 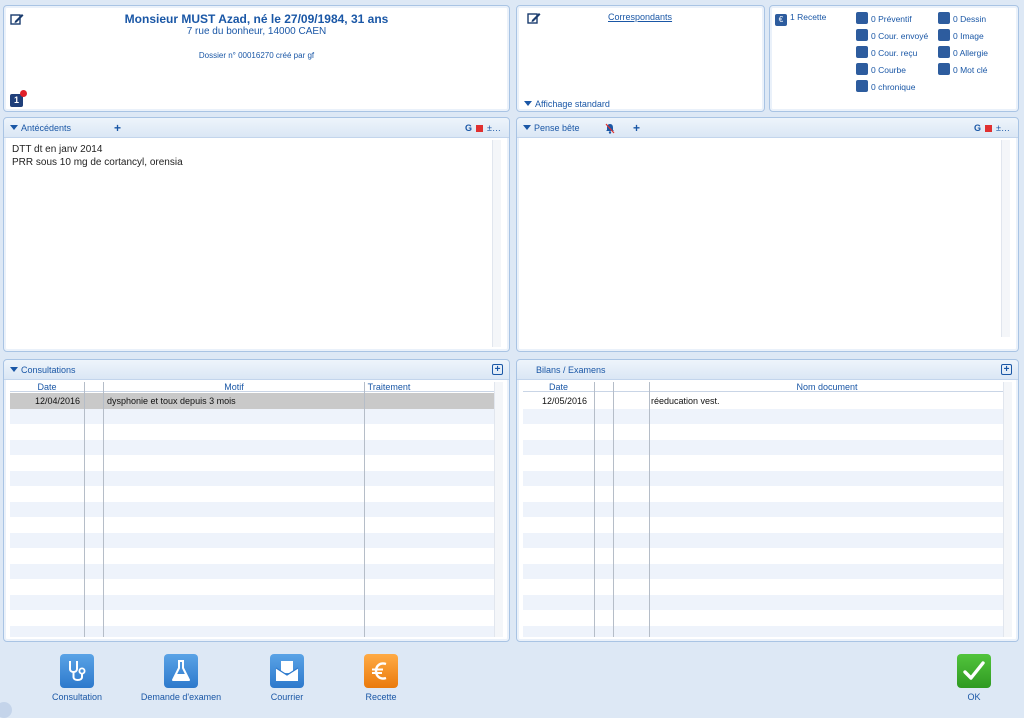 I want to click on pense-bete-text, so click(x=760, y=238).